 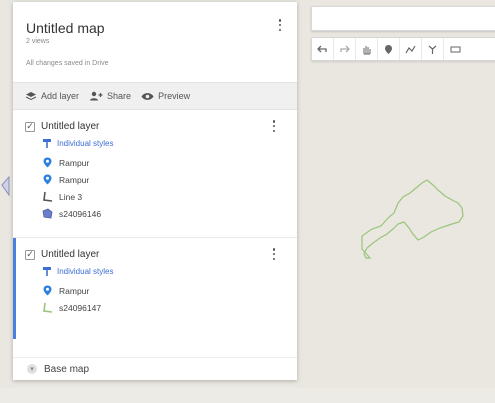 I want to click on preview-label: Preview, so click(x=174, y=96).